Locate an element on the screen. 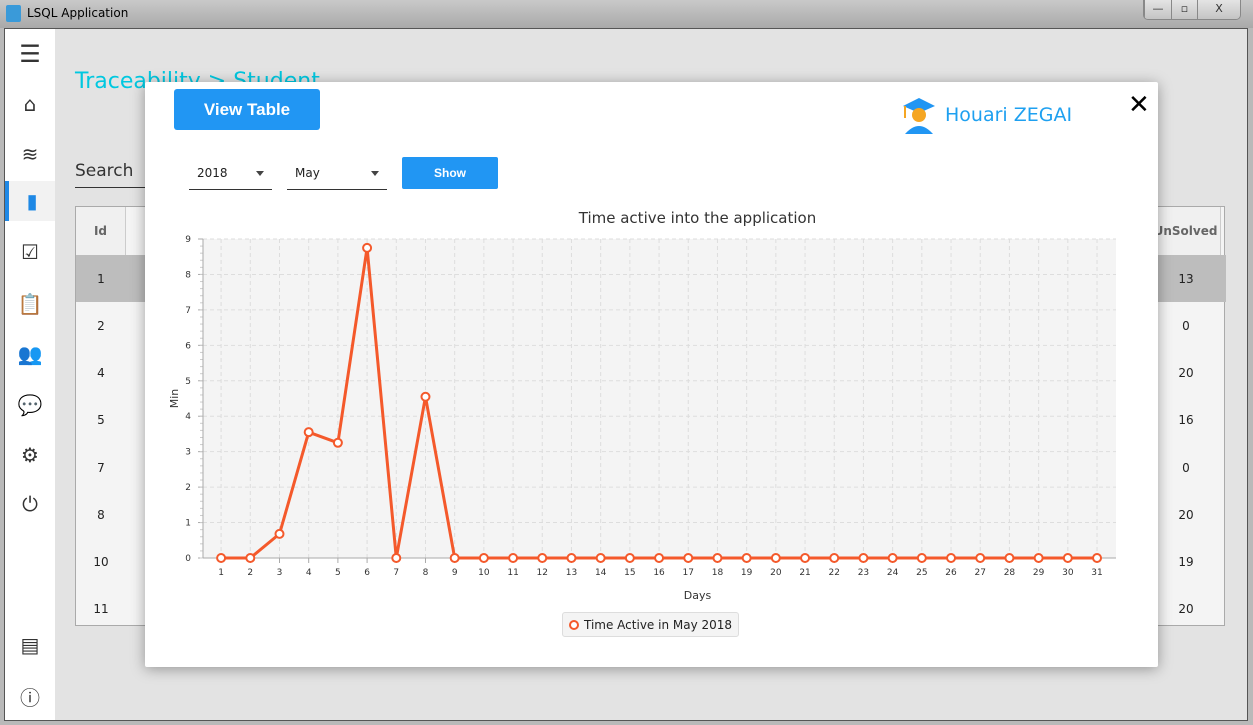  clipboard-icon: 📋 is located at coordinates (30, 304).